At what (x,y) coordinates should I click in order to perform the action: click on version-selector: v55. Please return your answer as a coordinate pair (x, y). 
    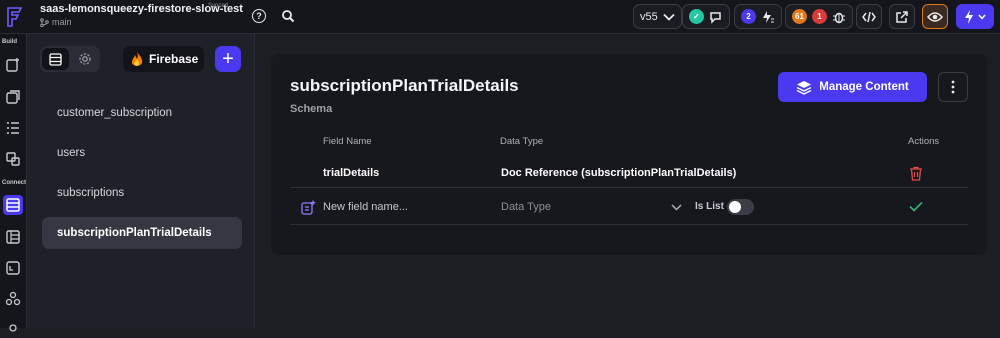
    Looking at the image, I should click on (657, 16).